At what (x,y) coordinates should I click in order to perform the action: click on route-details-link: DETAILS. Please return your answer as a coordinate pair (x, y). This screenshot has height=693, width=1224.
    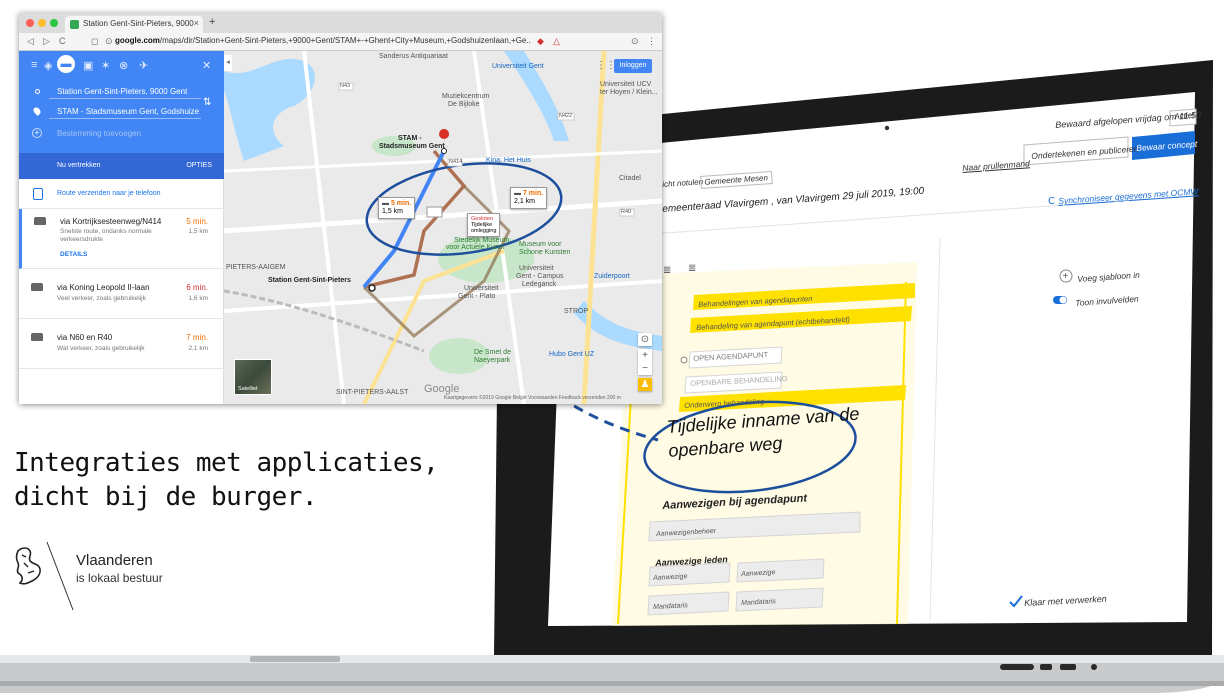
    Looking at the image, I should click on (73, 254).